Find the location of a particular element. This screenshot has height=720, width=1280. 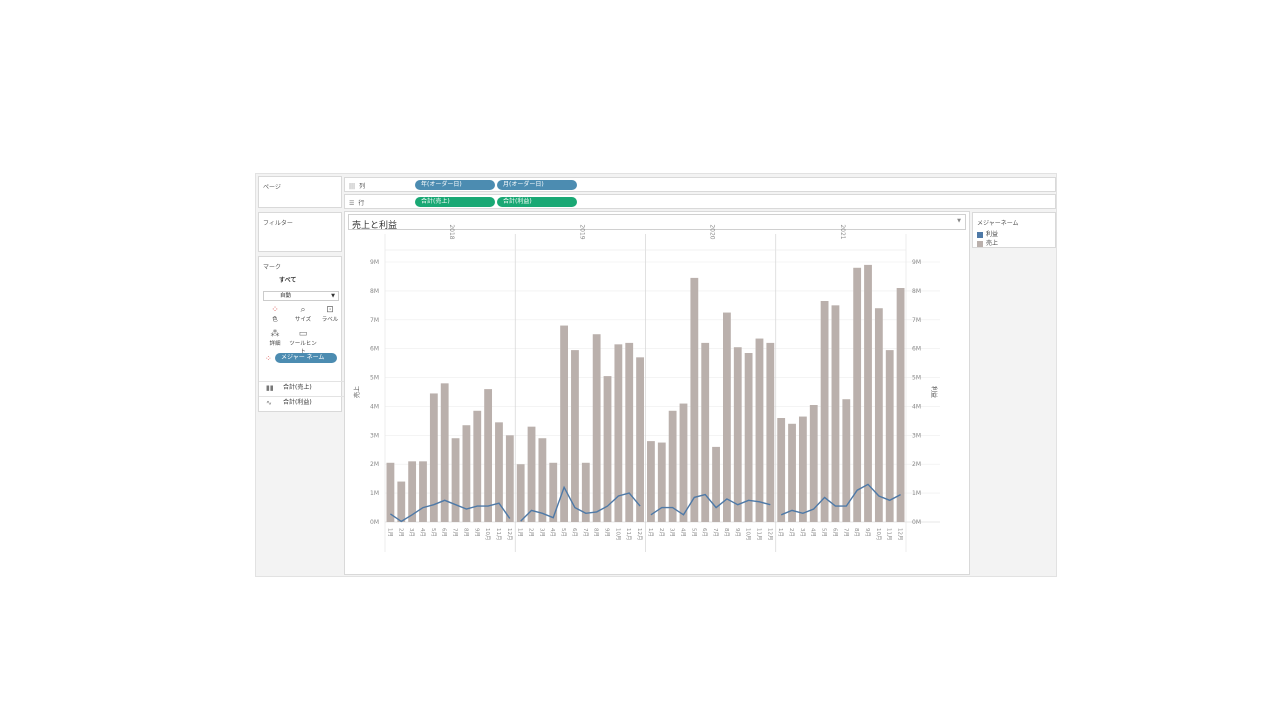

y-tick-left: 2M is located at coordinates (374, 464).